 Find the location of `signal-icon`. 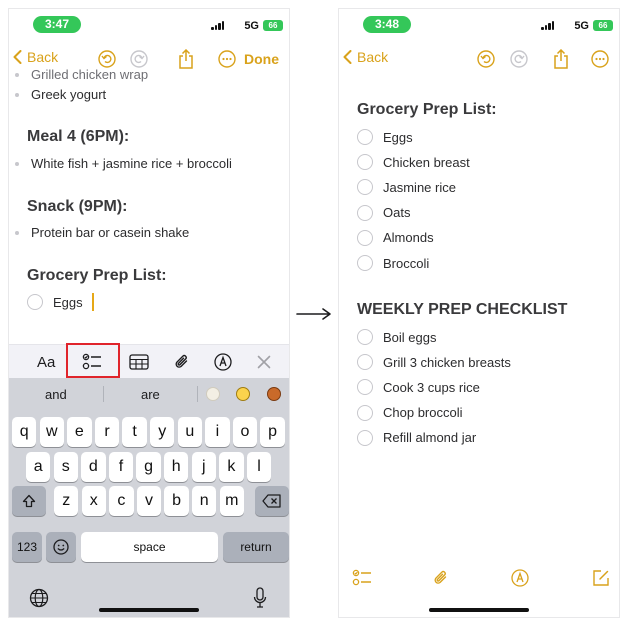

signal-icon is located at coordinates (218, 25).